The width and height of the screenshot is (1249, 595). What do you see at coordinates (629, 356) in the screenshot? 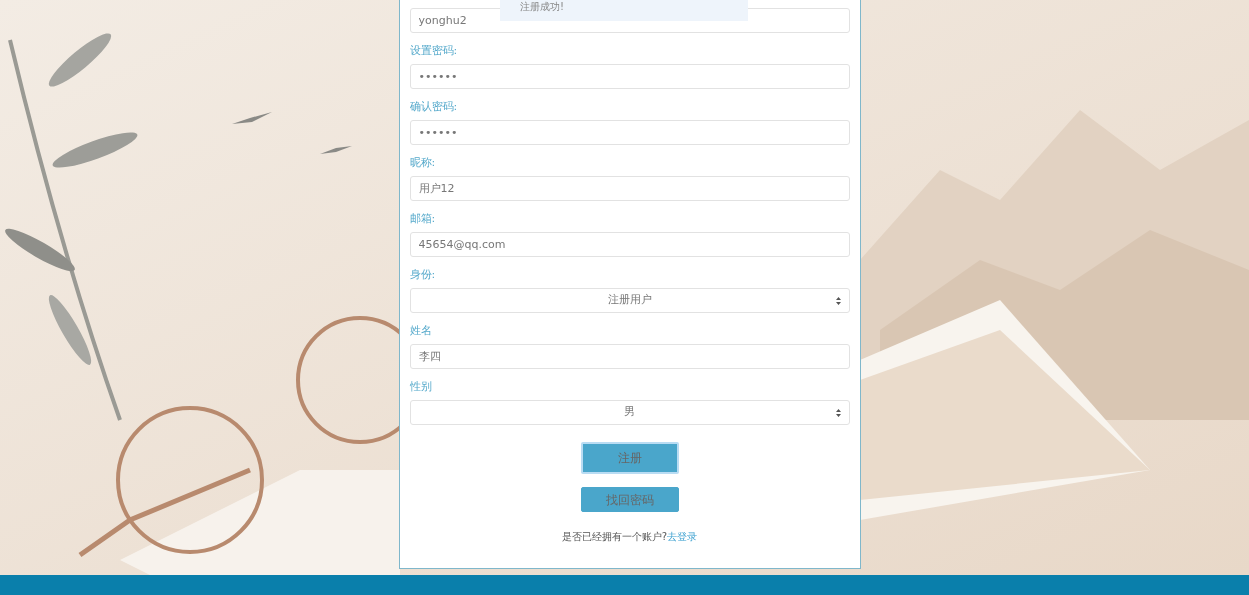
I see `input-field: 李四` at bounding box center [629, 356].